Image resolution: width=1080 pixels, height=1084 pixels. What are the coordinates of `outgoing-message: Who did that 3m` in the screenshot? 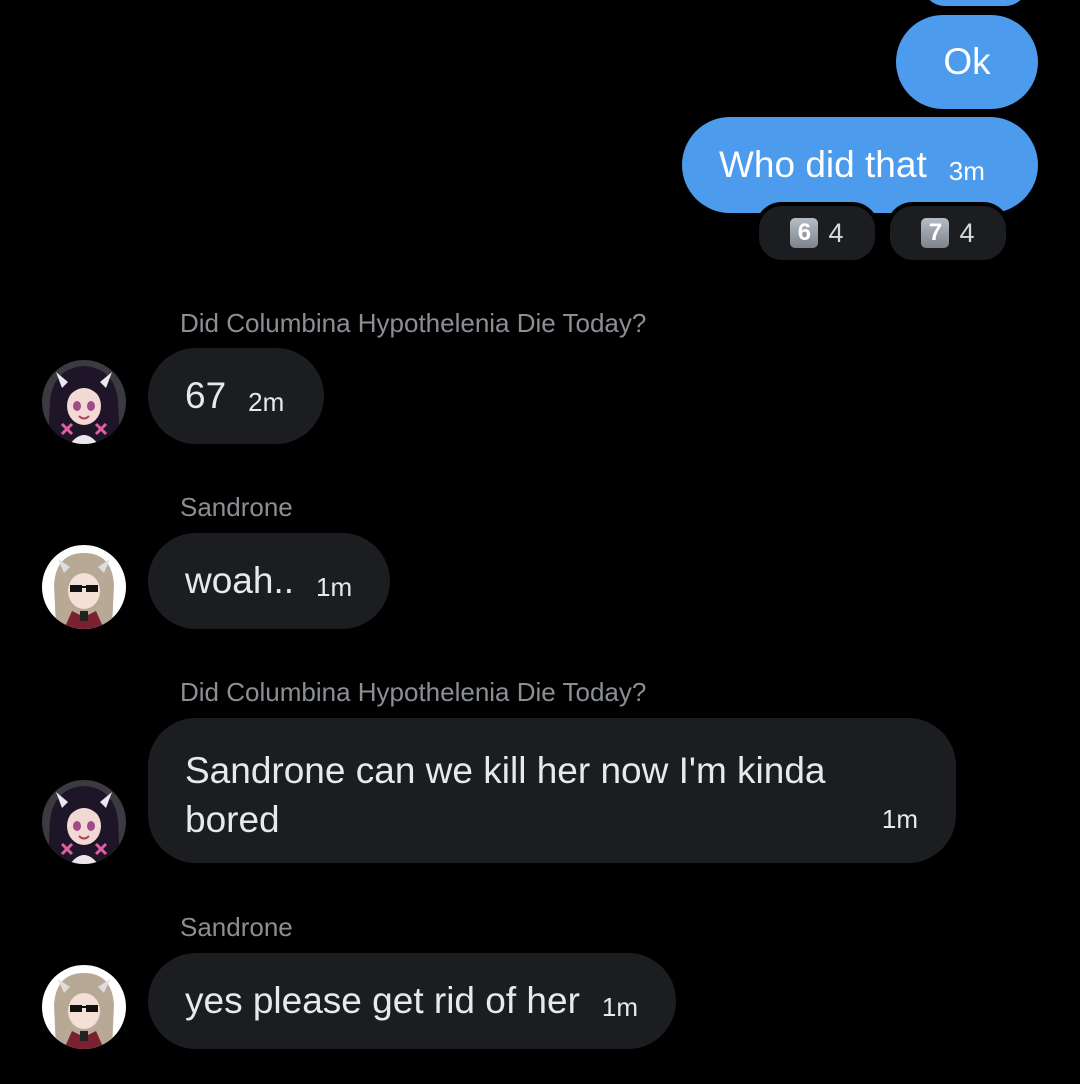 It's located at (860, 165).